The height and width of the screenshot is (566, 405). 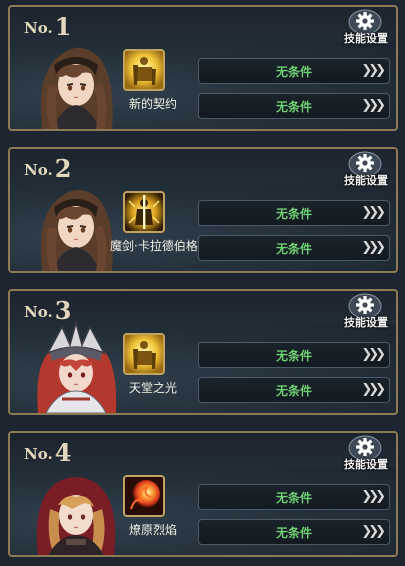 I want to click on skill-icon-fireball, so click(x=144, y=496).